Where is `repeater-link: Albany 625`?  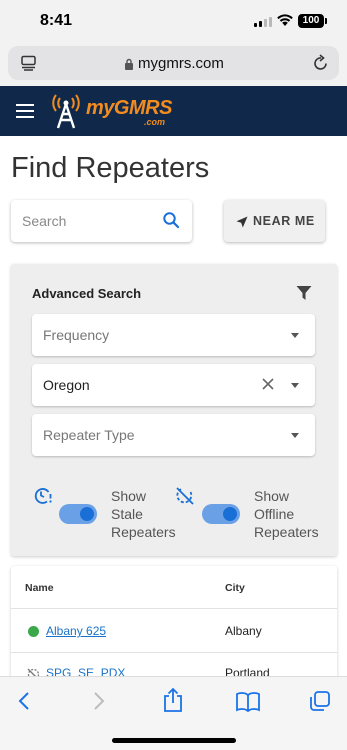
repeater-link: Albany 625 is located at coordinates (76, 631).